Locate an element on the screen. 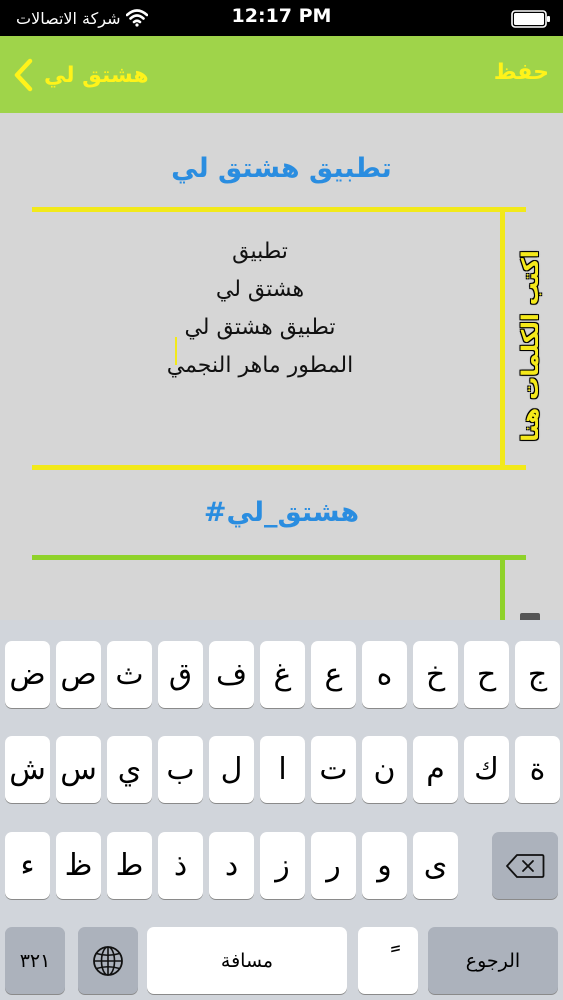 The image size is (563, 1000). input-frame-bottom-line is located at coordinates (279, 467).